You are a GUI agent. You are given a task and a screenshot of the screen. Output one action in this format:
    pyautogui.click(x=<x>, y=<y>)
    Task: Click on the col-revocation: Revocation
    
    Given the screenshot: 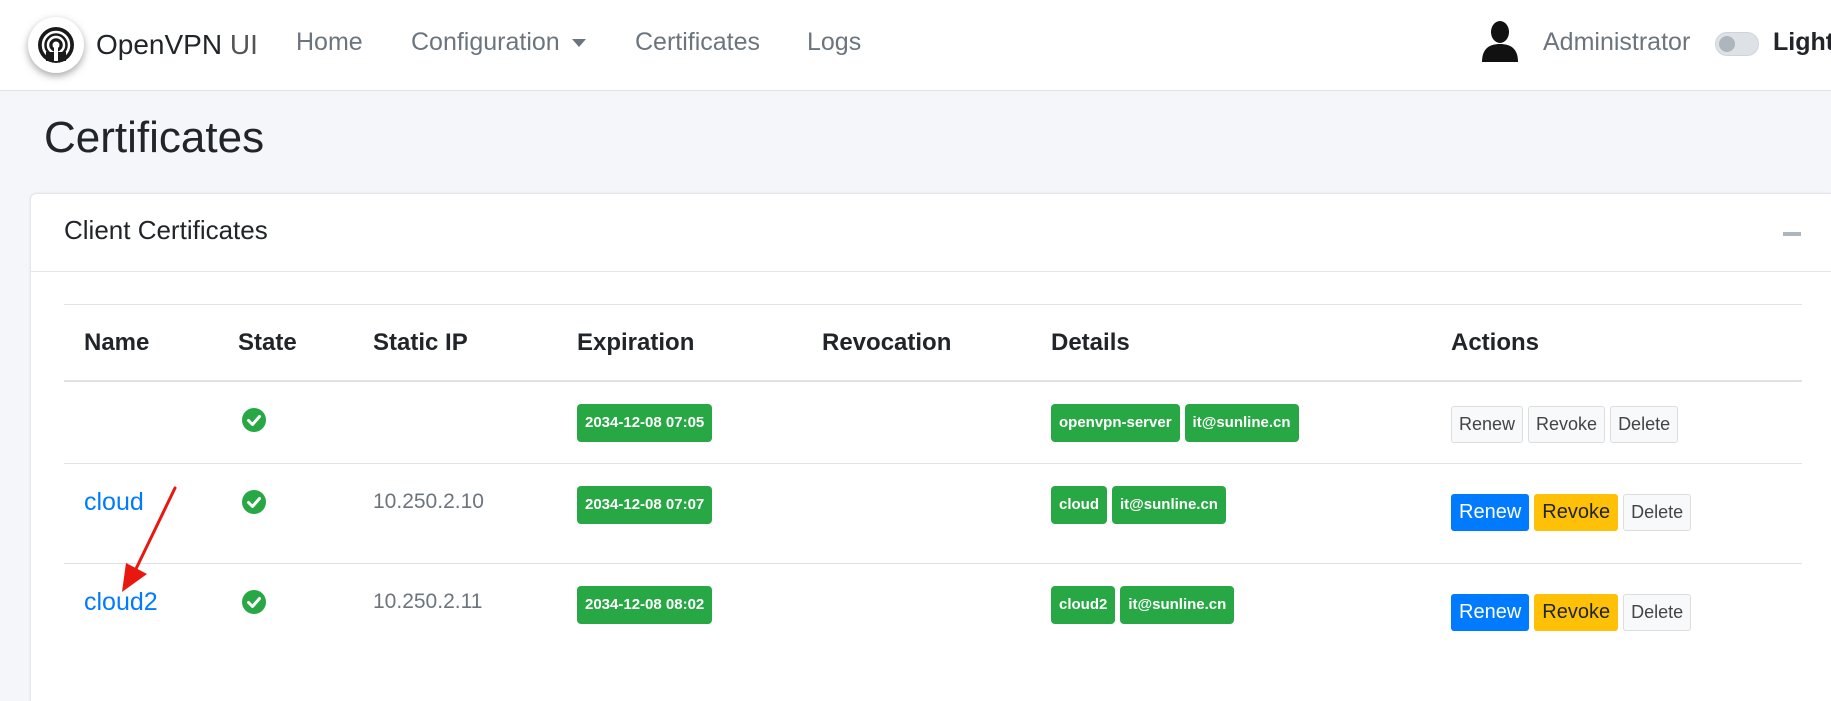 What is the action you would take?
    pyautogui.click(x=887, y=342)
    